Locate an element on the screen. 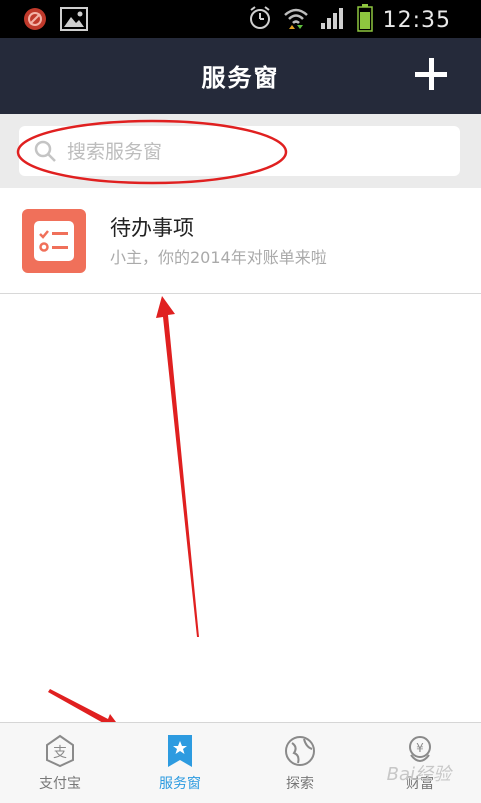  search-area is located at coordinates (240, 151).